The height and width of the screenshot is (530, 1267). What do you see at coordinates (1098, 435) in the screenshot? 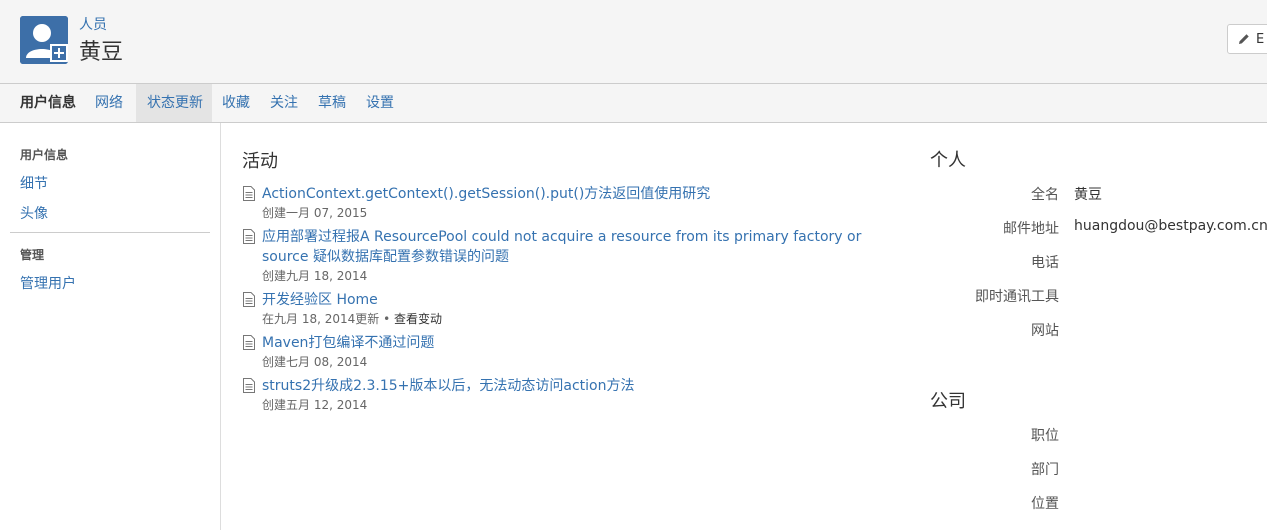
I see `profile-field-position: 职位` at bounding box center [1098, 435].